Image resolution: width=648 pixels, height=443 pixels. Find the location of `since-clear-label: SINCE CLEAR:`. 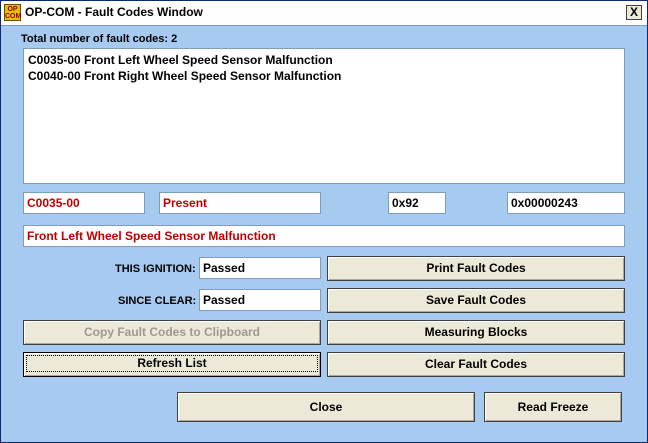

since-clear-label: SINCE CLEAR: is located at coordinates (157, 301).